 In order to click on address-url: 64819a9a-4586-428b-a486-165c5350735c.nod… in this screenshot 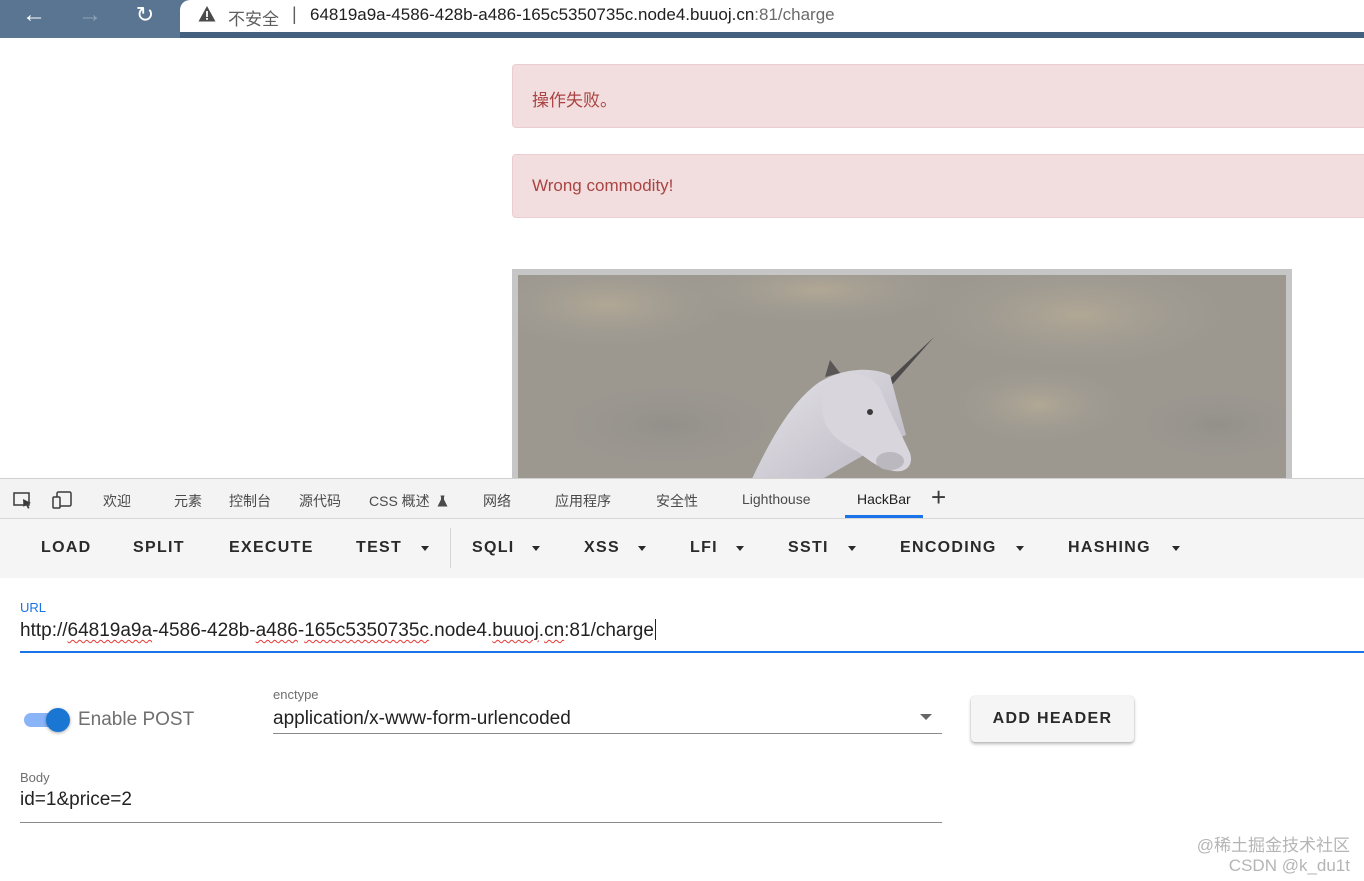, I will do `click(572, 15)`.